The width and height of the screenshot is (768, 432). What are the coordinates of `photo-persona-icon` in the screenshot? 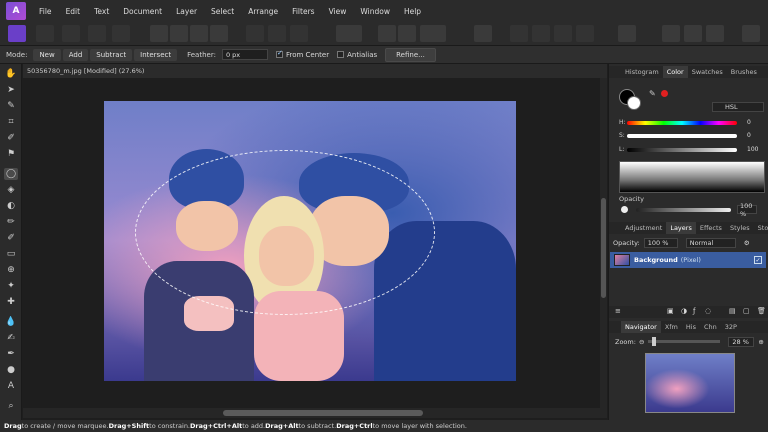 It's located at (17, 33).